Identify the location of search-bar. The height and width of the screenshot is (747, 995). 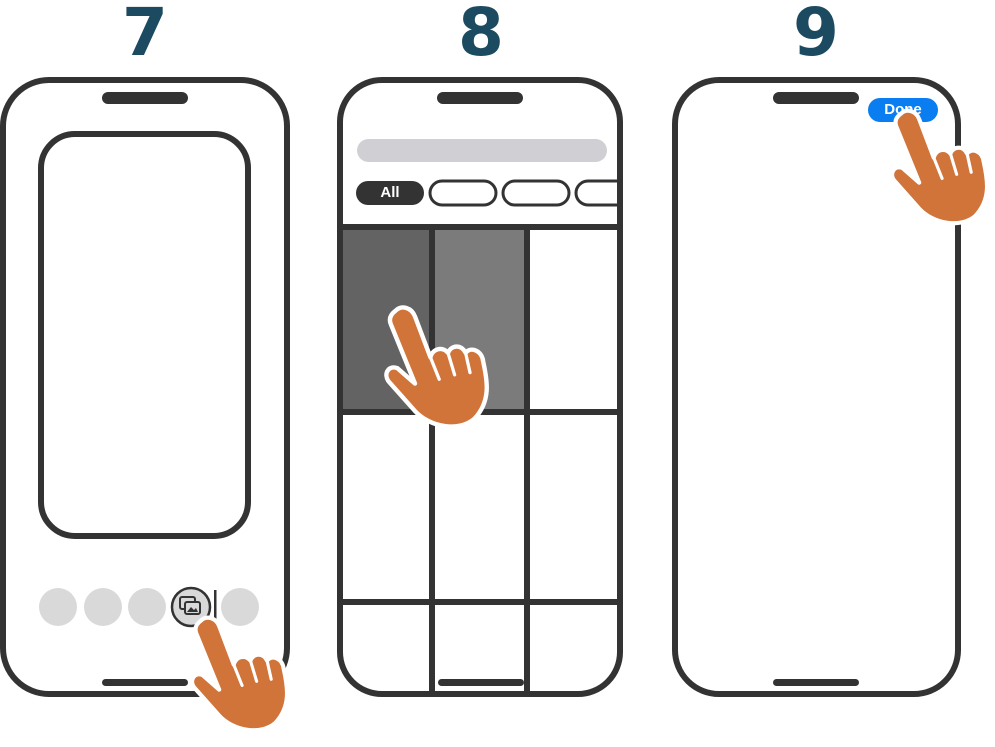
(482, 150).